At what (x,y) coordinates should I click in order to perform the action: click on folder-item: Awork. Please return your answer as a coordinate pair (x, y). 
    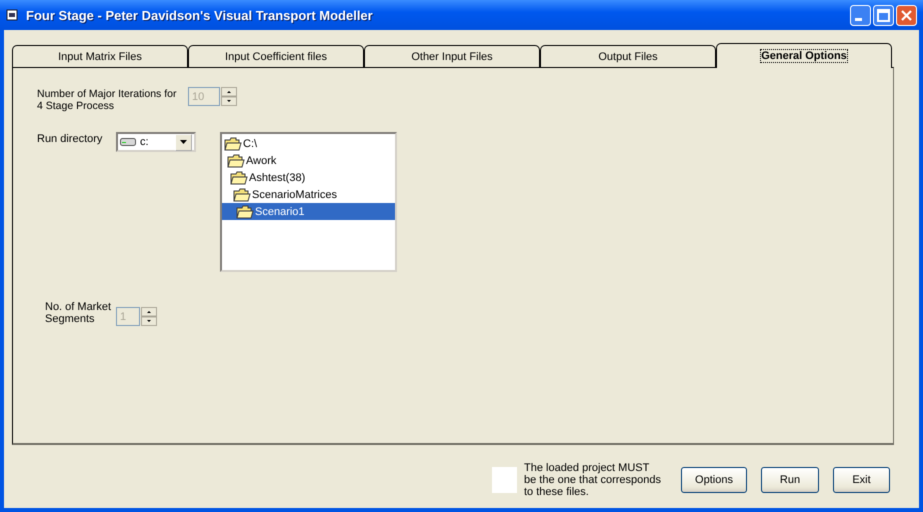
    Looking at the image, I should click on (308, 160).